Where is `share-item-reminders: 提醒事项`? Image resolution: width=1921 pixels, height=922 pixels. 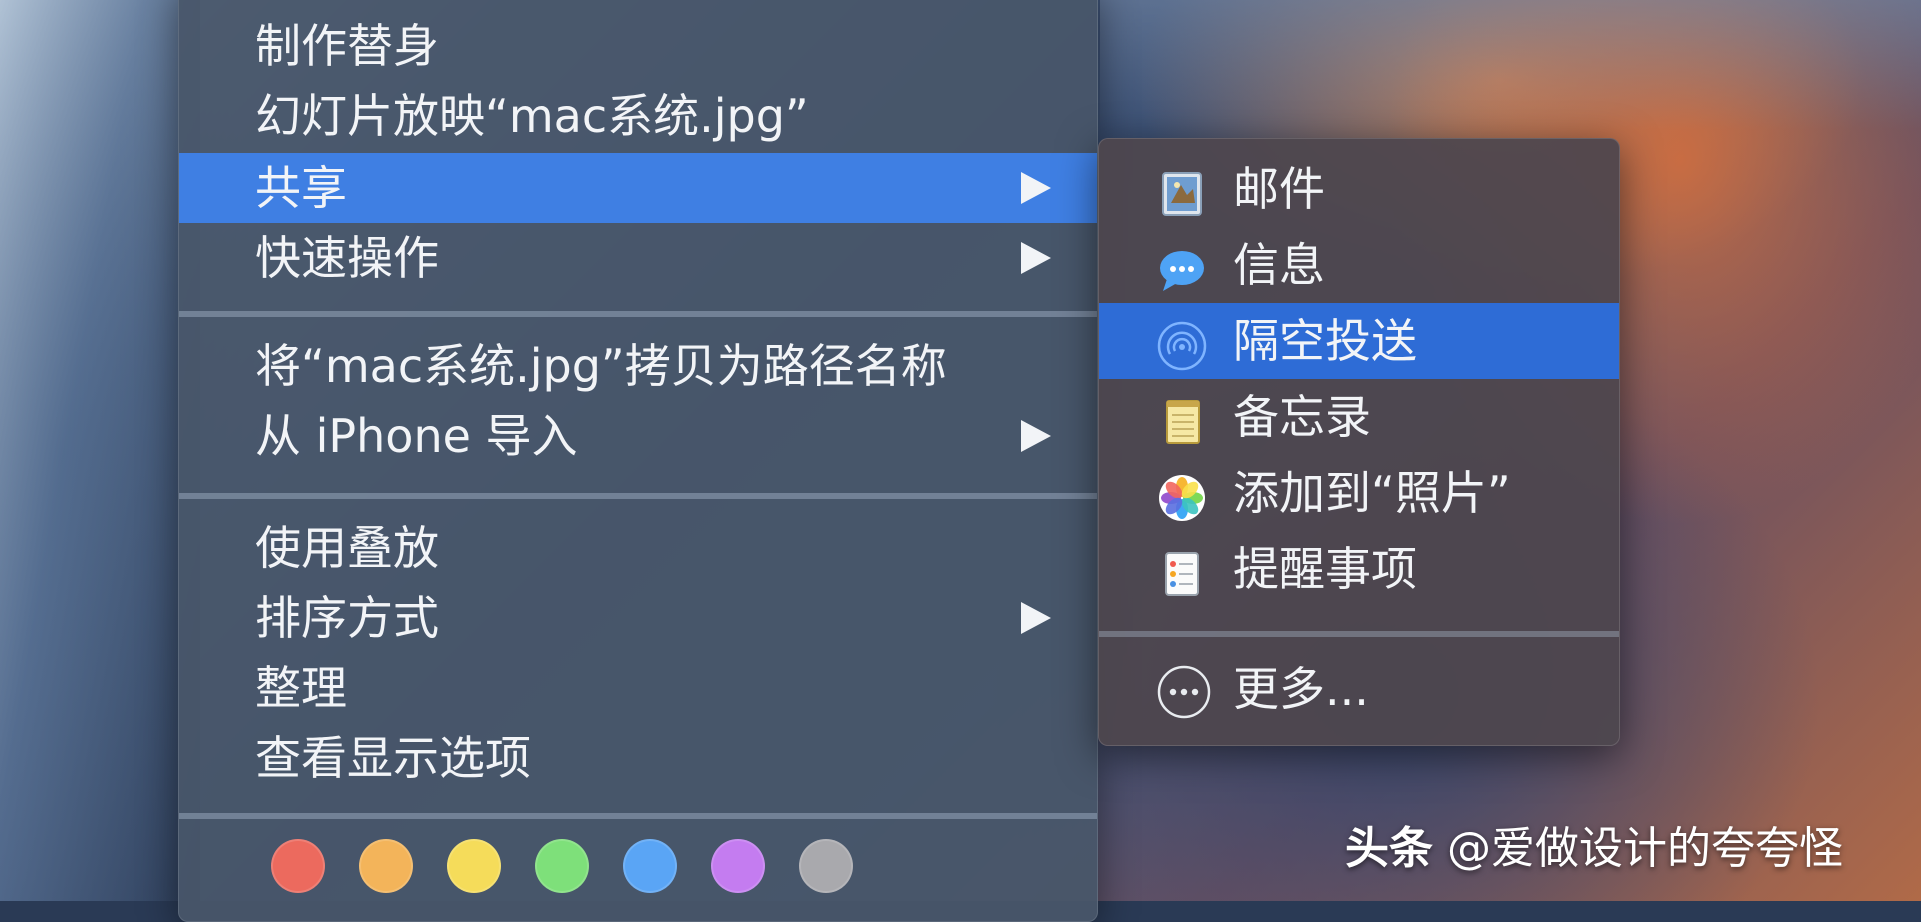 share-item-reminders: 提醒事项 is located at coordinates (1359, 569).